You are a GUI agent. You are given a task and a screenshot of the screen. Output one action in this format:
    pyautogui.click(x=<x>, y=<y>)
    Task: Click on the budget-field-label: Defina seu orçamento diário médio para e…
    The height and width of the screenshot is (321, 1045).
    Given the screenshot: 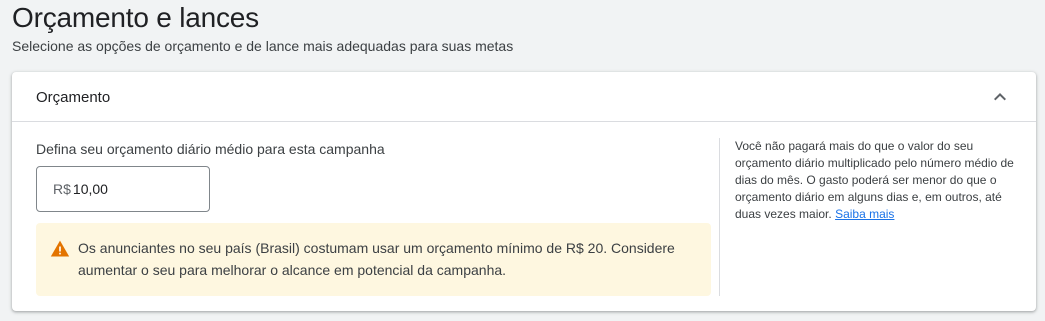 What is the action you would take?
    pyautogui.click(x=210, y=149)
    